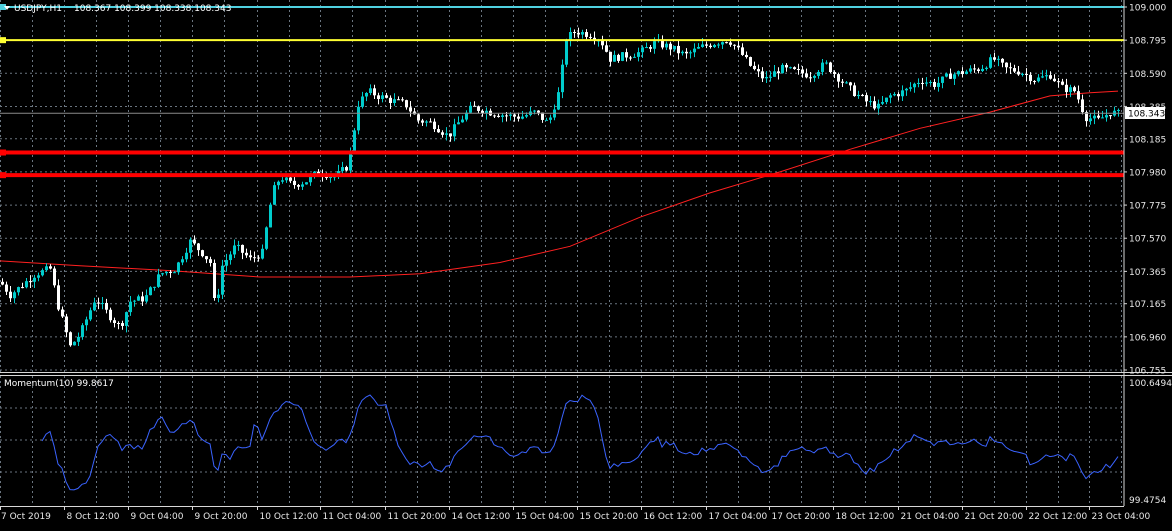 The width and height of the screenshot is (1172, 531). I want to click on current-price-value: 108.343, so click(1146, 115).